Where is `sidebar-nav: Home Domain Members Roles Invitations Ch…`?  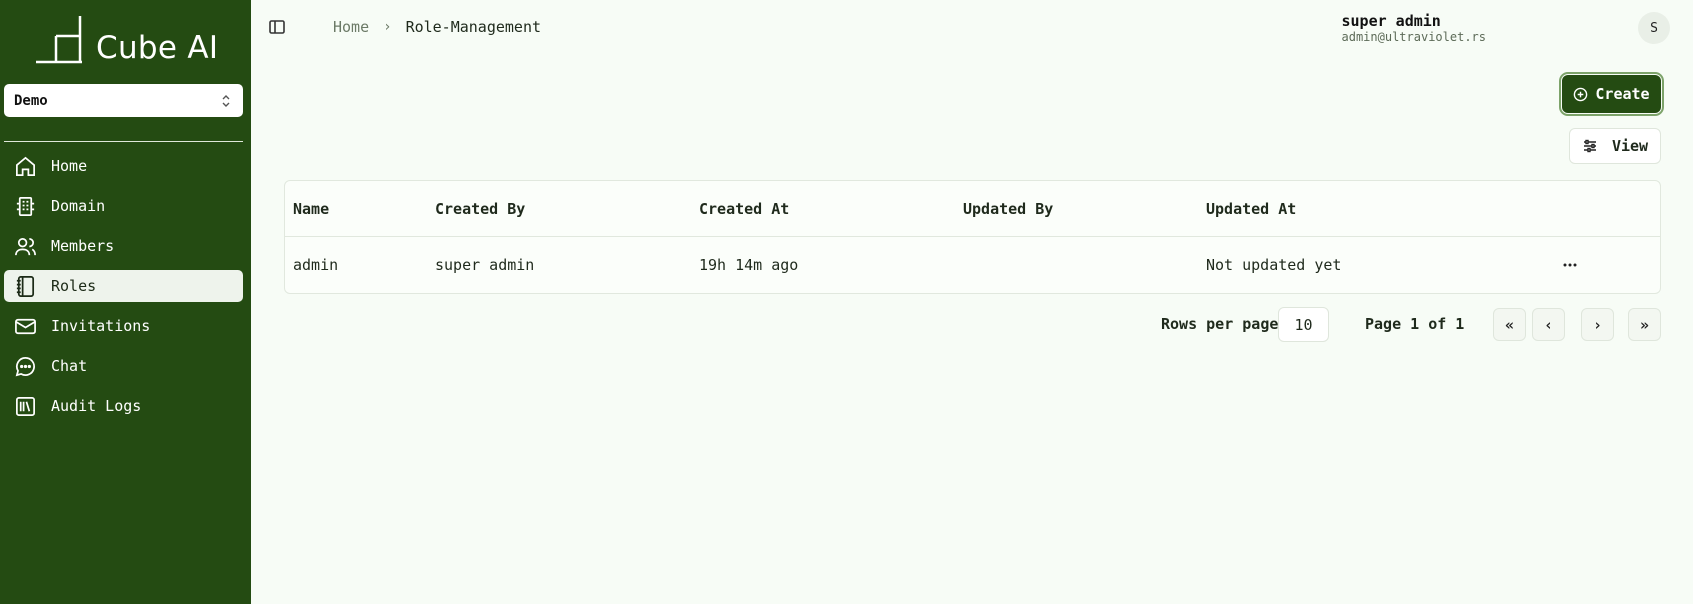
sidebar-nav: Home Domain Members Roles Invitations Ch… is located at coordinates (123, 290).